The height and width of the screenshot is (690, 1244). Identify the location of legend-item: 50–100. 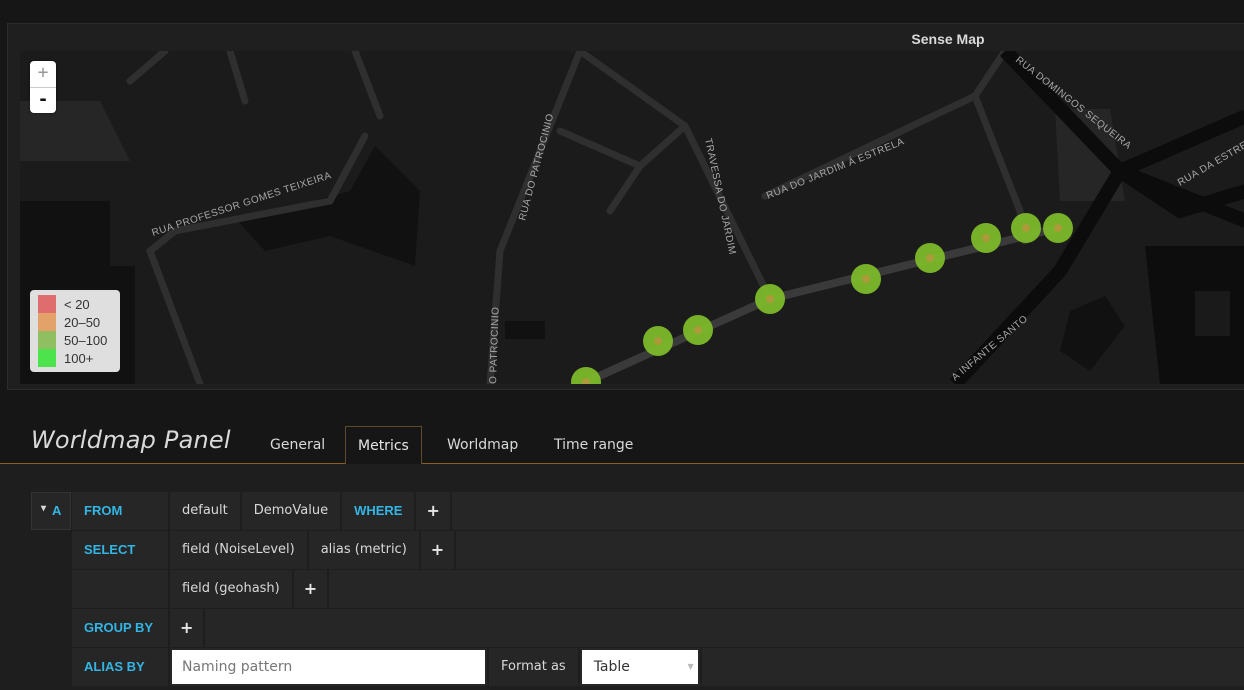
(76, 340).